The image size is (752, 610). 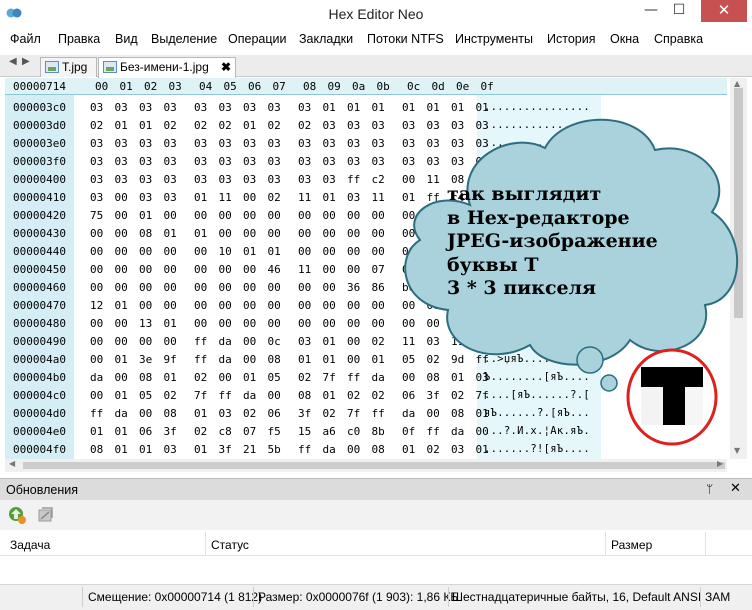 What do you see at coordinates (46, 515) in the screenshot?
I see `refresh-icon` at bounding box center [46, 515].